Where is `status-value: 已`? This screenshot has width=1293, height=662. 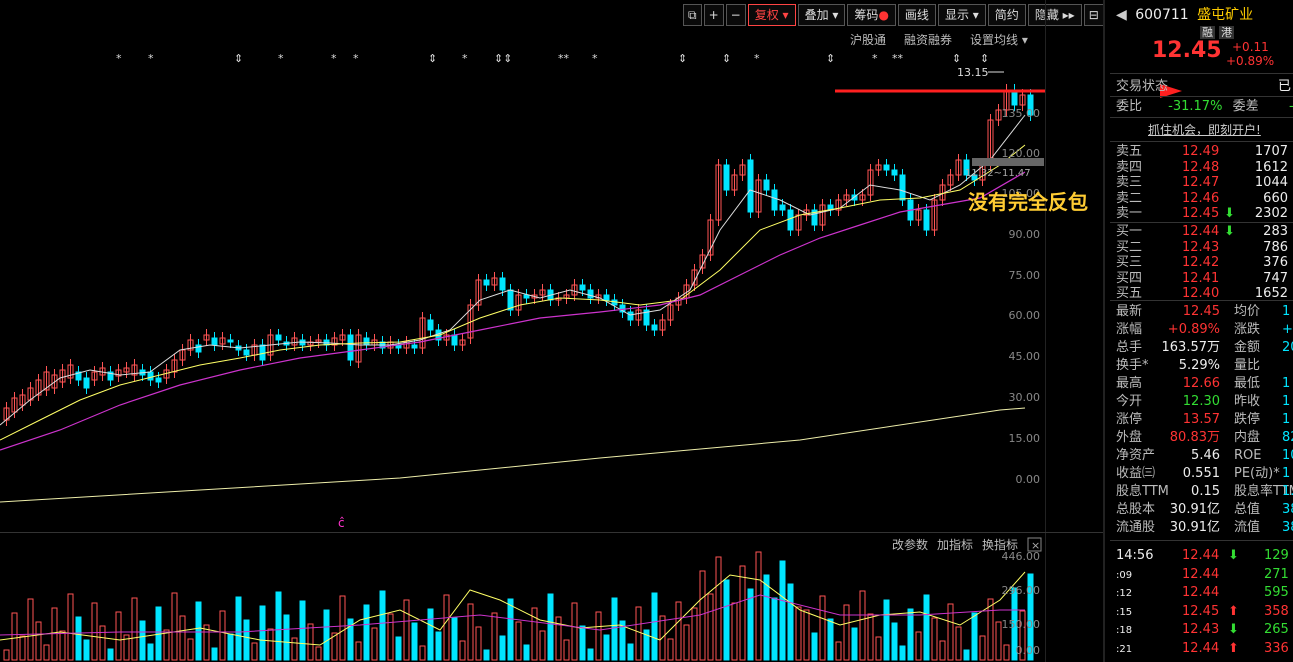
status-value: 已 is located at coordinates (1285, 86).